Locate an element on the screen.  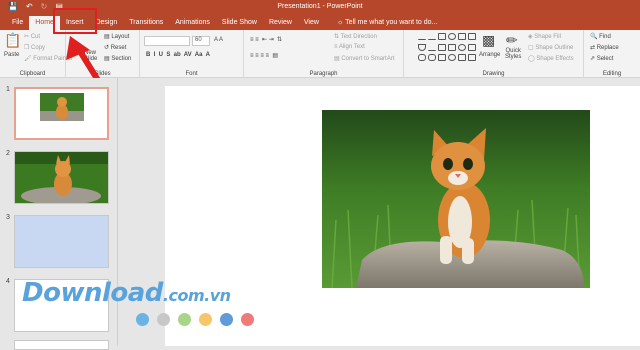
font-group: 60 A A B I U S ab AV Aa A Font is located at coordinates (192, 54).